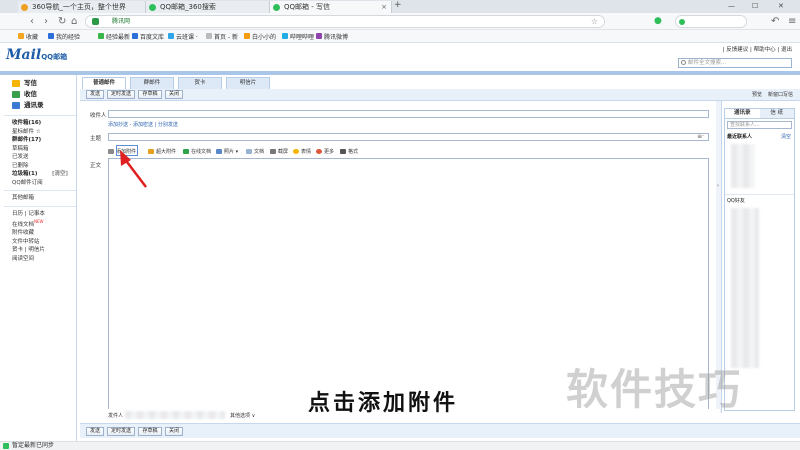 This screenshot has width=800, height=450. I want to click on body-label: 正文, so click(96, 166).